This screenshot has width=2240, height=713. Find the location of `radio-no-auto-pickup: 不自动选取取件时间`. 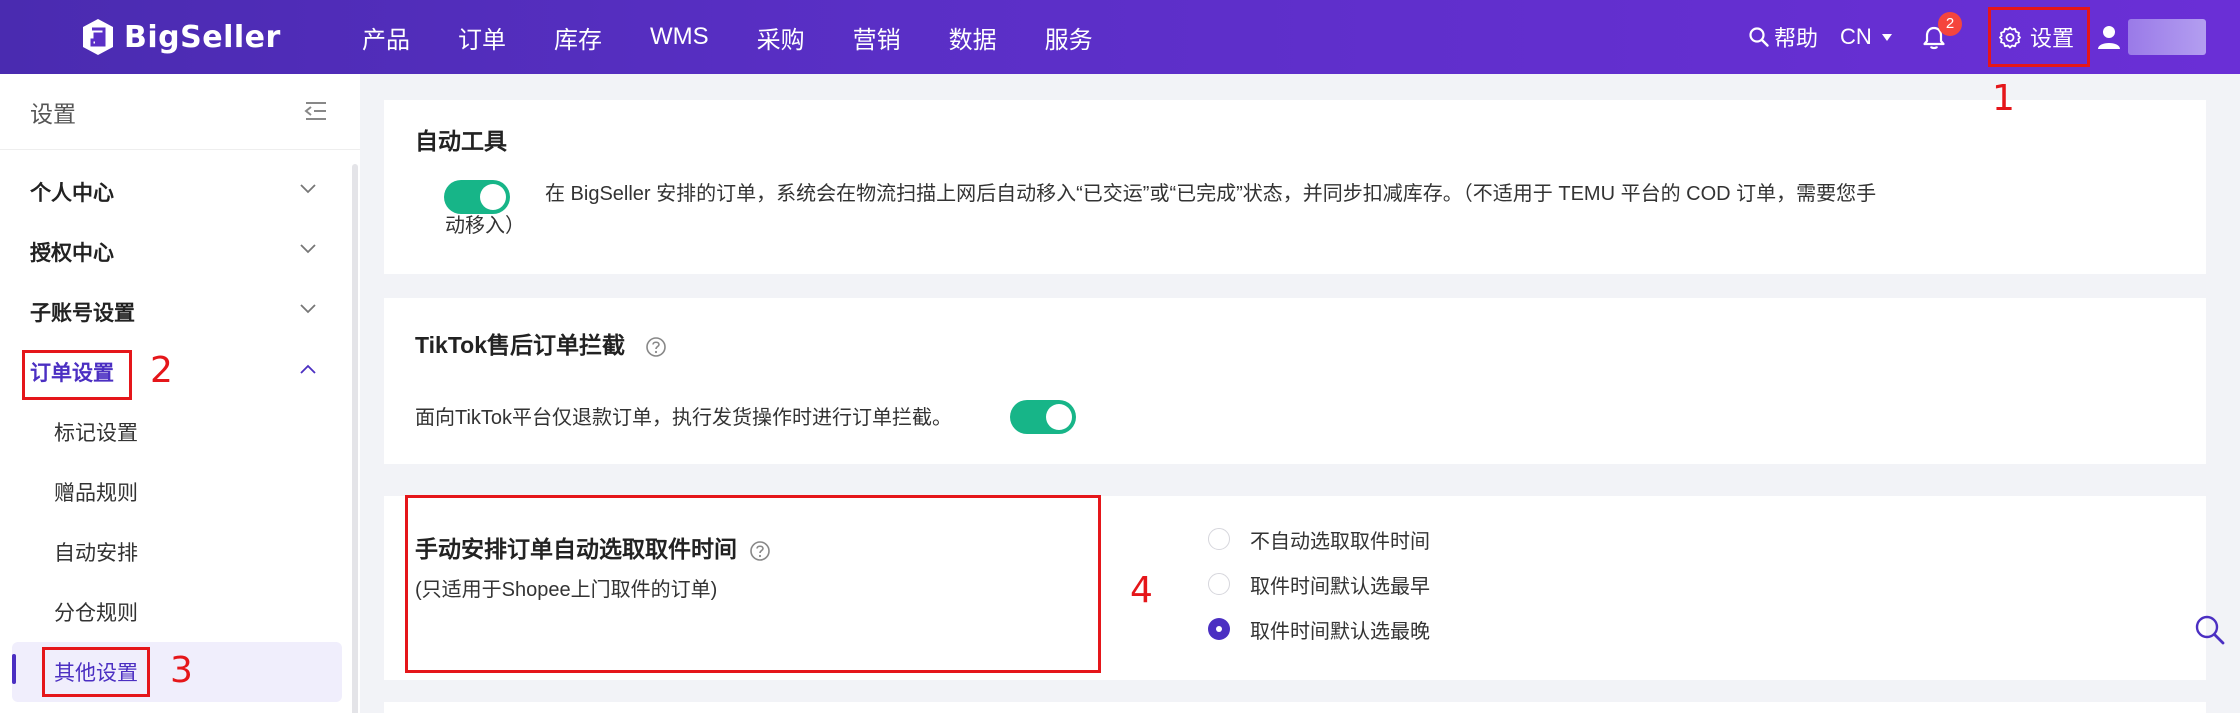

radio-no-auto-pickup: 不自动选取取件时间 is located at coordinates (1319, 539).